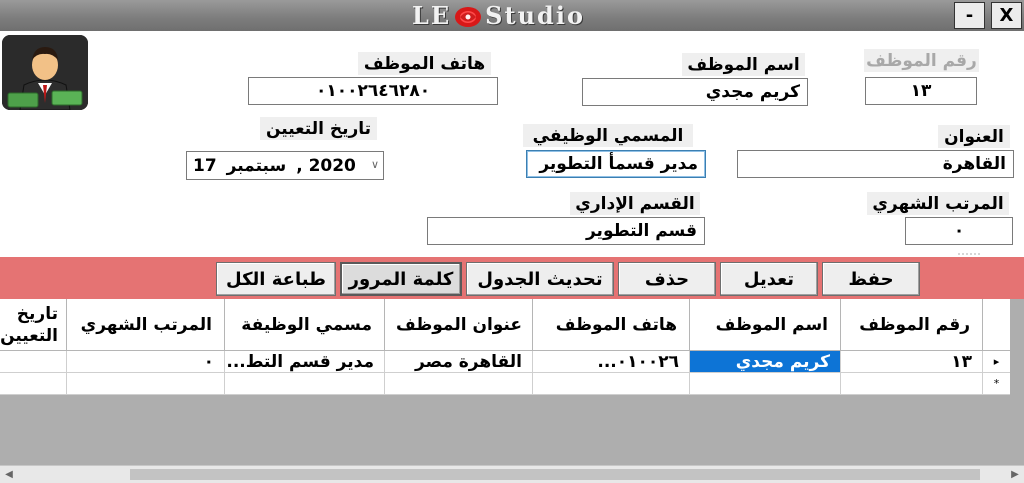  I want to click on column-header-name: اسم الموظف, so click(765, 325).